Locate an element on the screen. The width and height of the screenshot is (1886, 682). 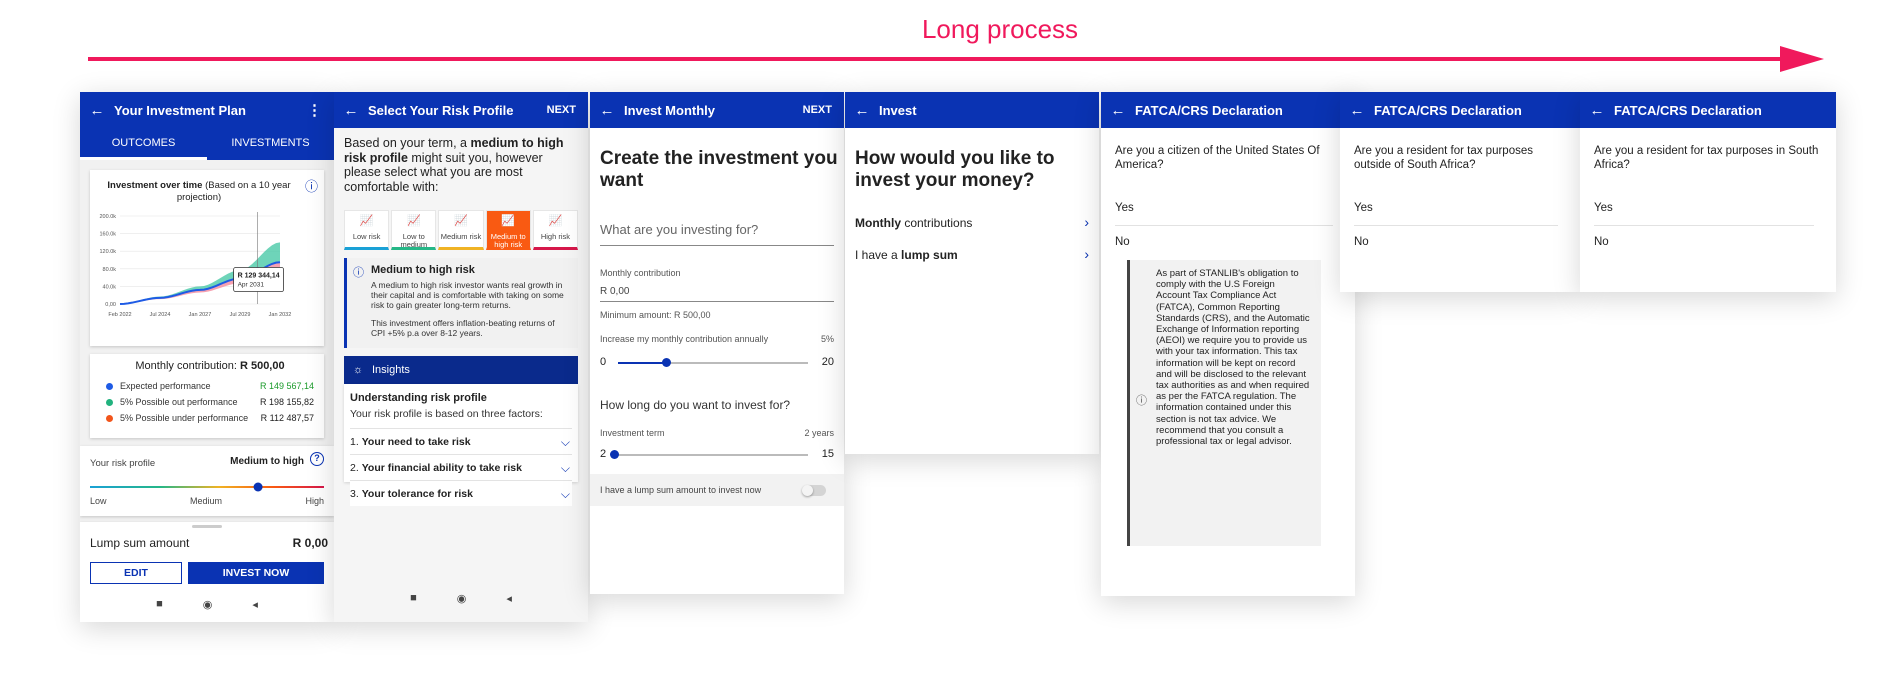
lump-toggle-row: I have a lump sum amount to invest now is located at coordinates (717, 490).